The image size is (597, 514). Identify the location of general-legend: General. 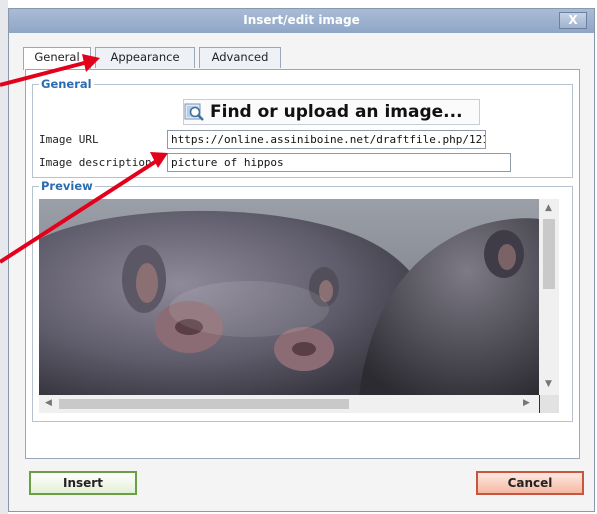
(66, 84).